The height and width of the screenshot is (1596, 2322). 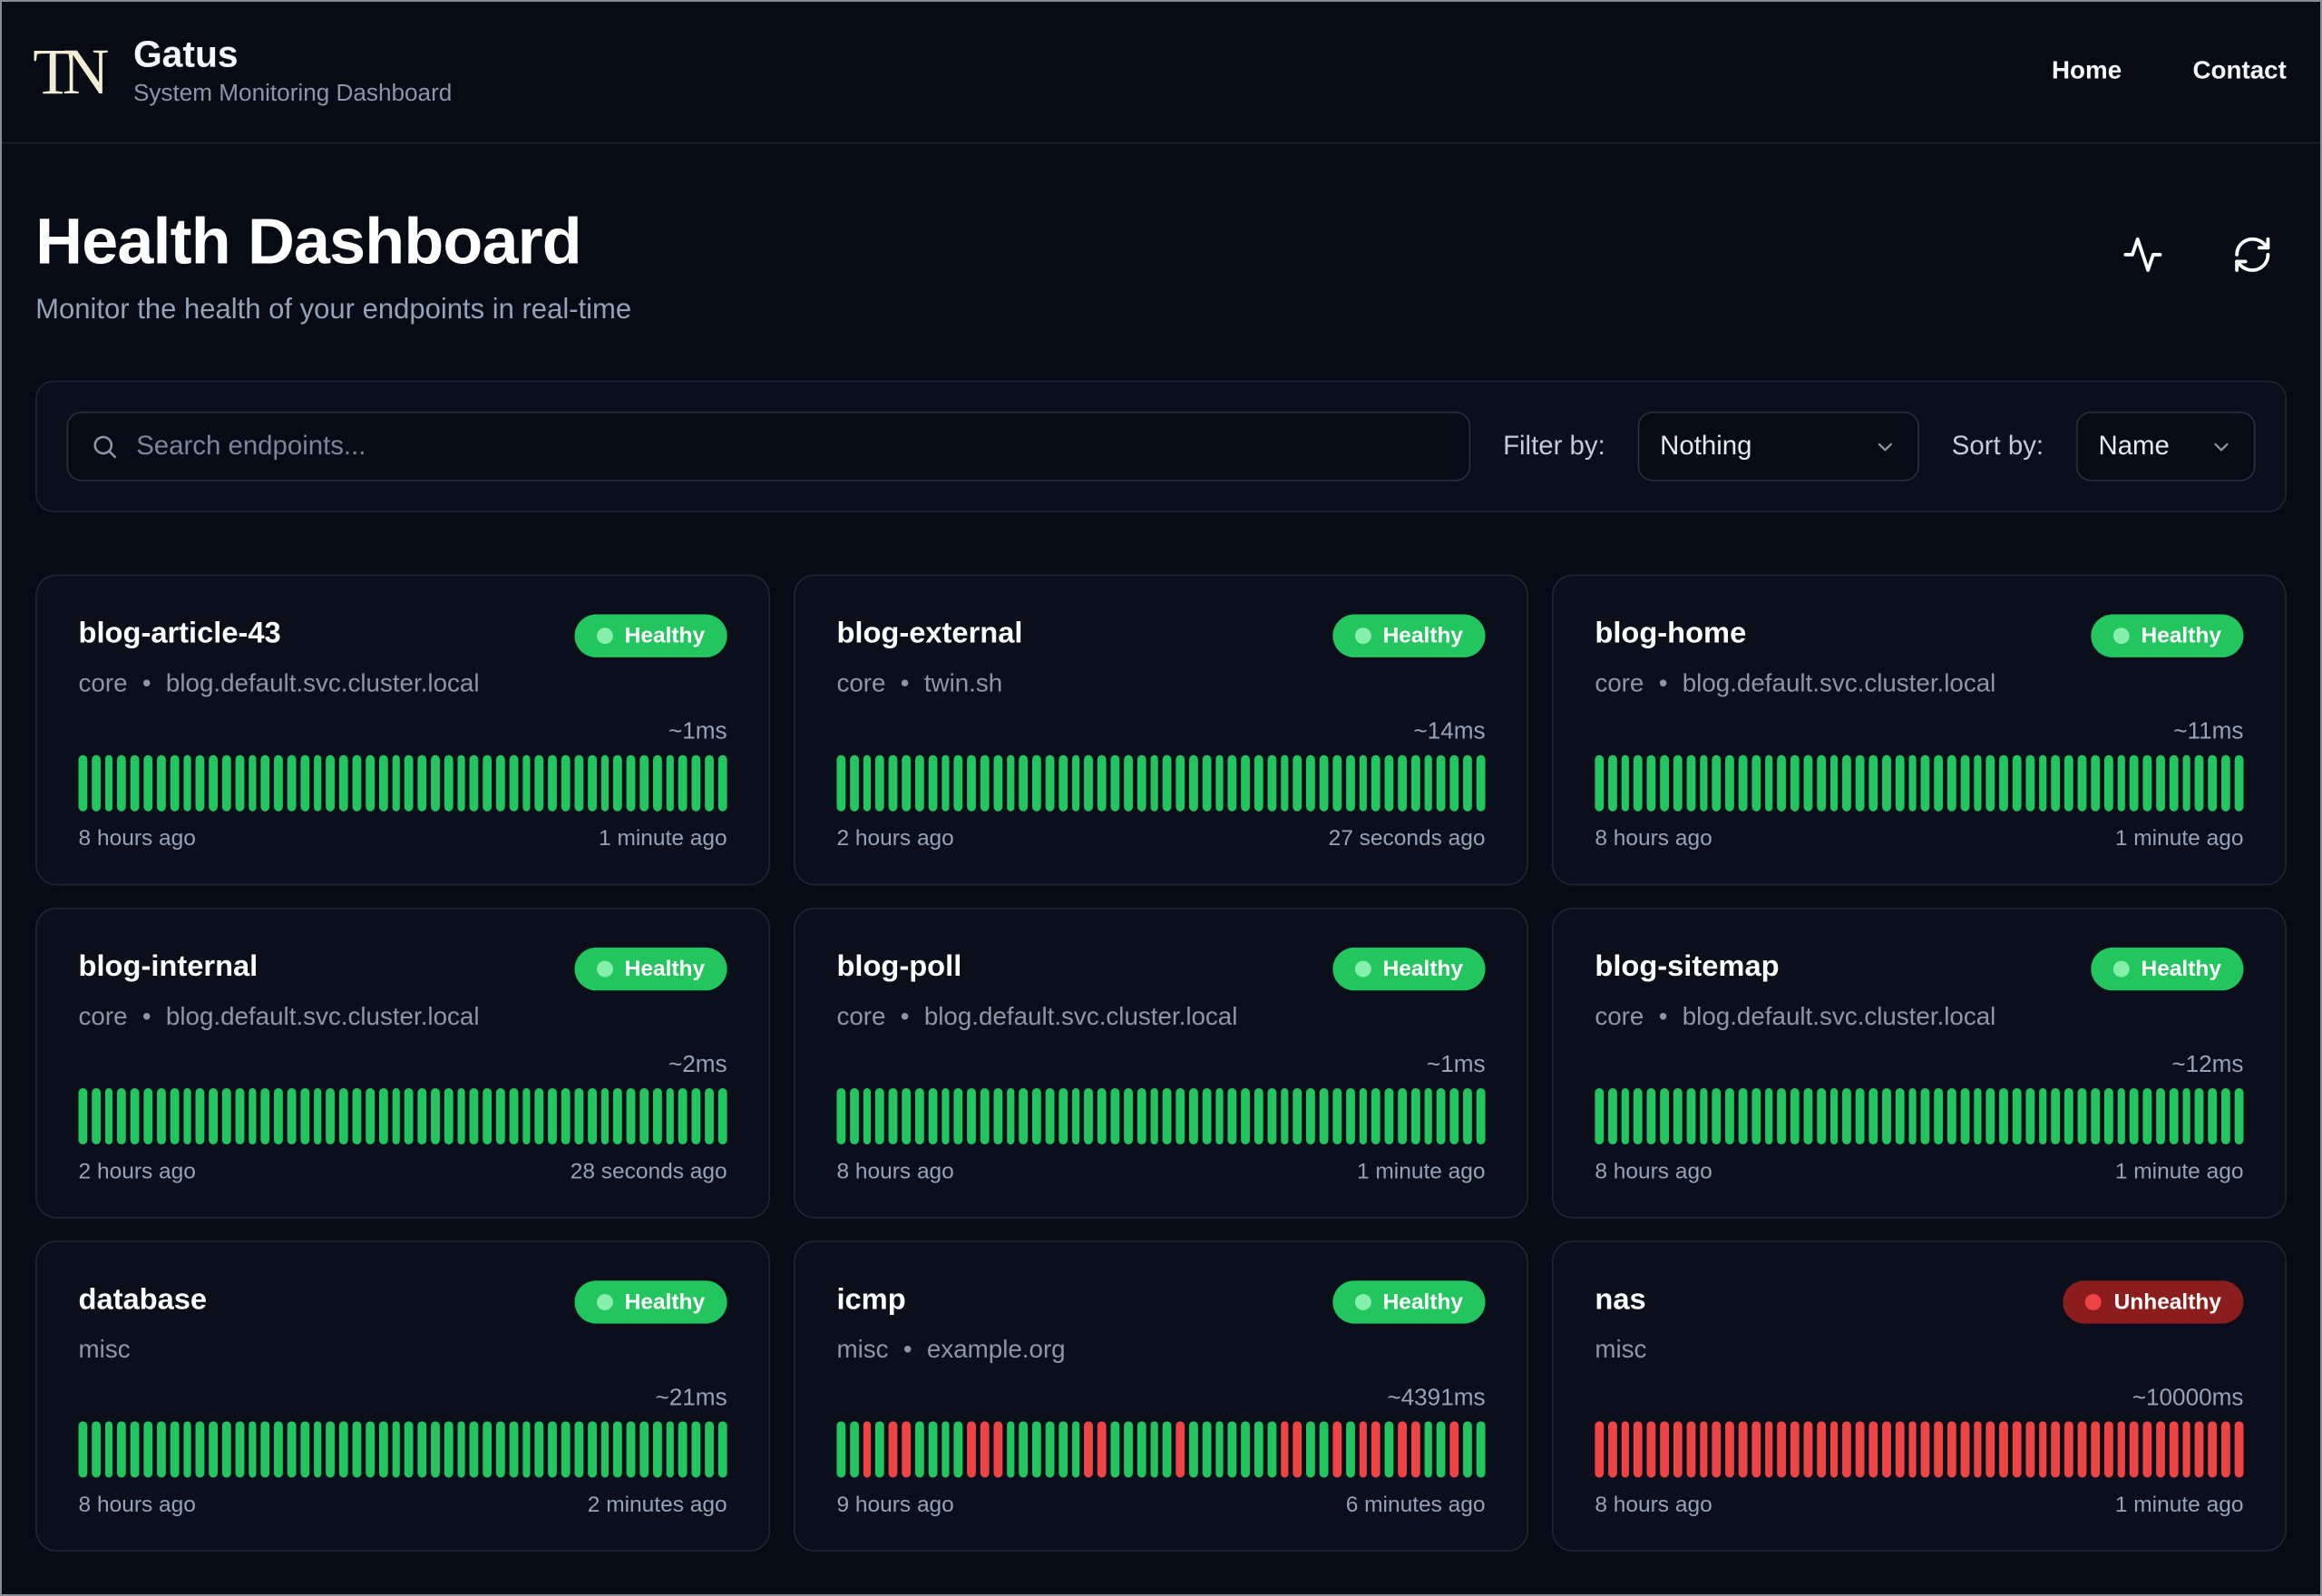 I want to click on app-logo: TN, so click(x=71, y=70).